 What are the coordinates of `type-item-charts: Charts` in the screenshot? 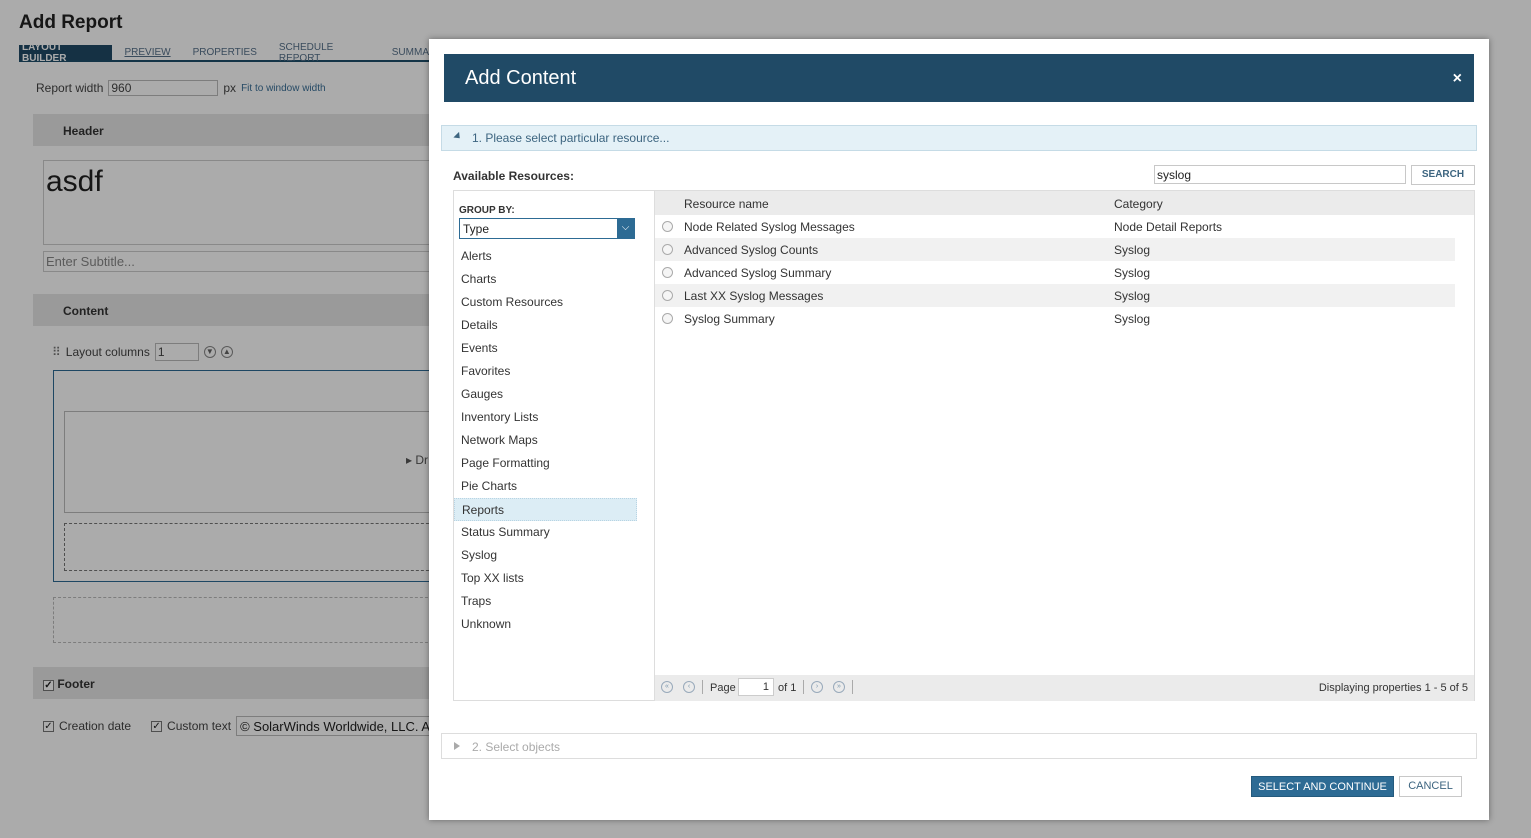 It's located at (554, 279).